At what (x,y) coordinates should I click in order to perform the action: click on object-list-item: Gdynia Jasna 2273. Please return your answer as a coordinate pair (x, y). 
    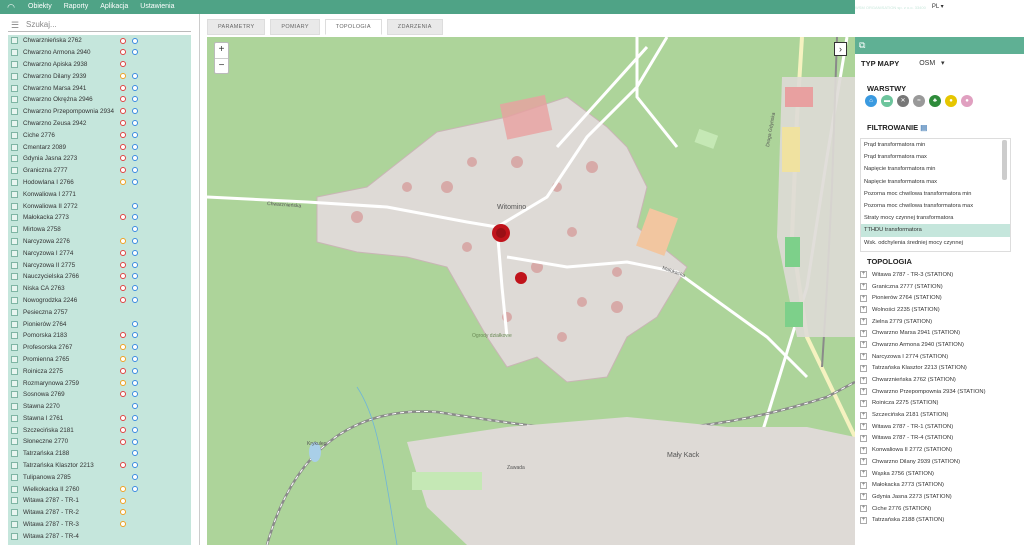
    Looking at the image, I should click on (99, 159).